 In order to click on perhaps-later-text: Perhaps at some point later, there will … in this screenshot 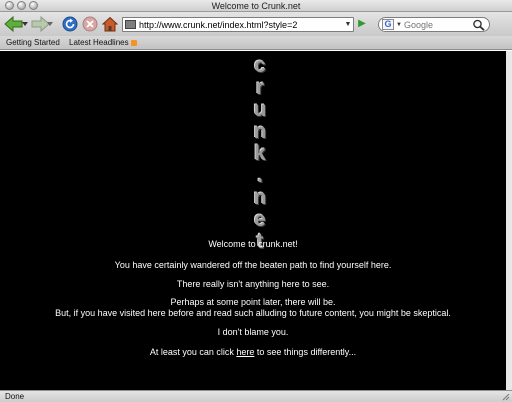, I will do `click(253, 302)`.